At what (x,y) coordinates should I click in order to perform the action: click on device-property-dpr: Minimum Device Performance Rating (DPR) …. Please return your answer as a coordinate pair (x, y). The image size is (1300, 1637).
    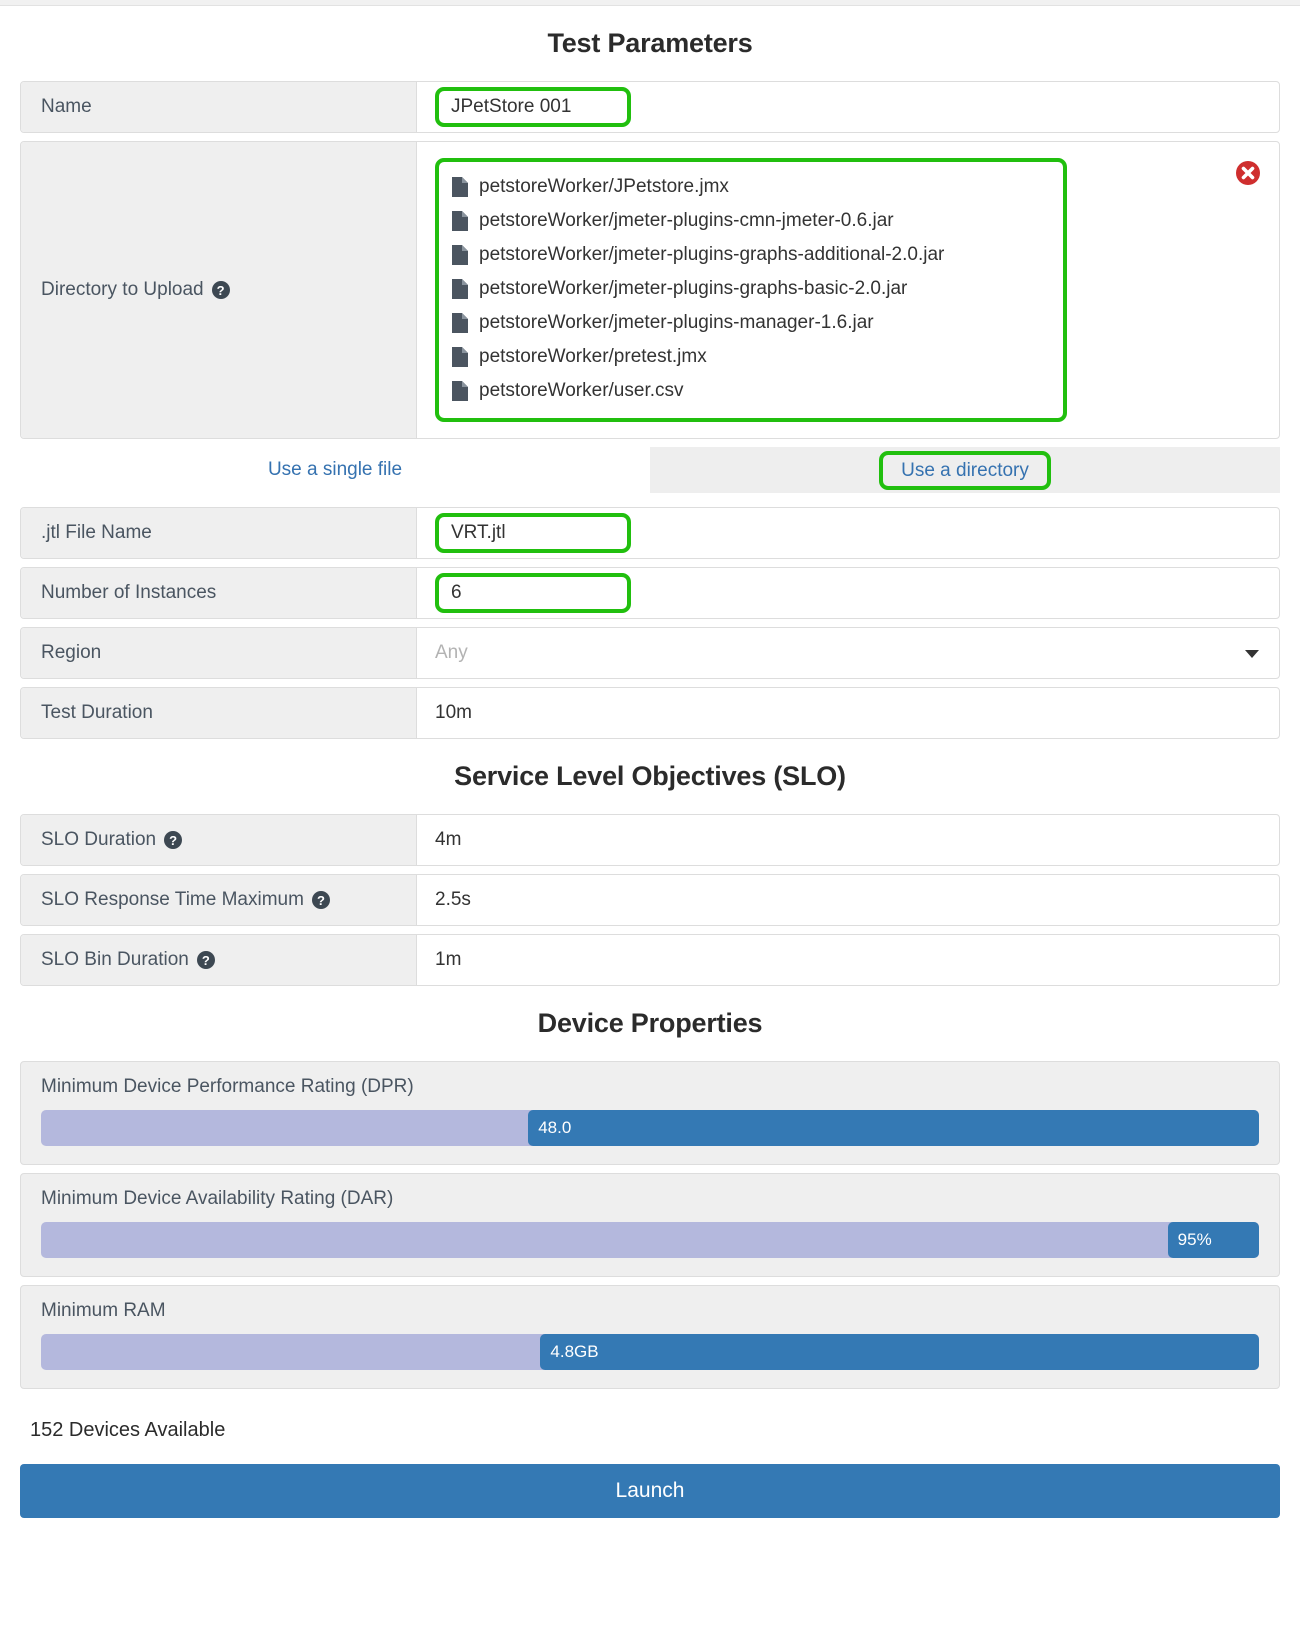
    Looking at the image, I should click on (650, 1113).